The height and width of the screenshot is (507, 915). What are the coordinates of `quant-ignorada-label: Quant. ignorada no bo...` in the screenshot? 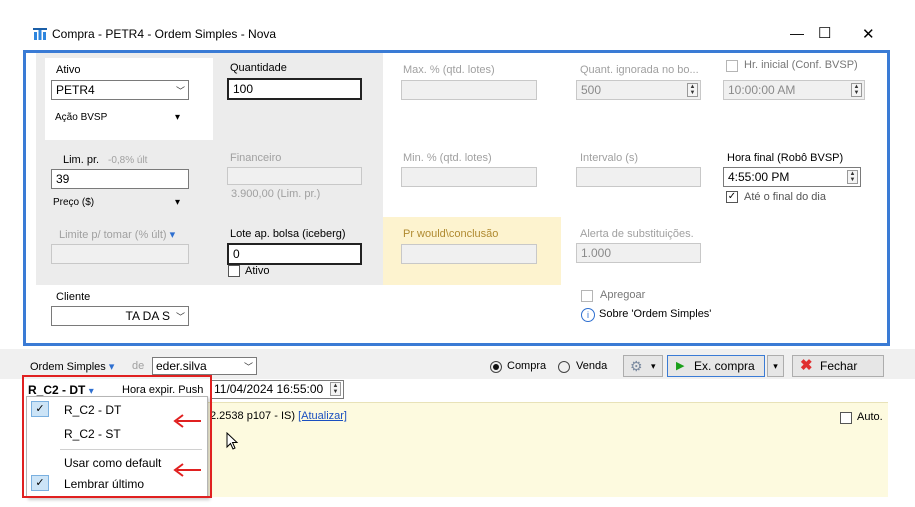 It's located at (639, 70).